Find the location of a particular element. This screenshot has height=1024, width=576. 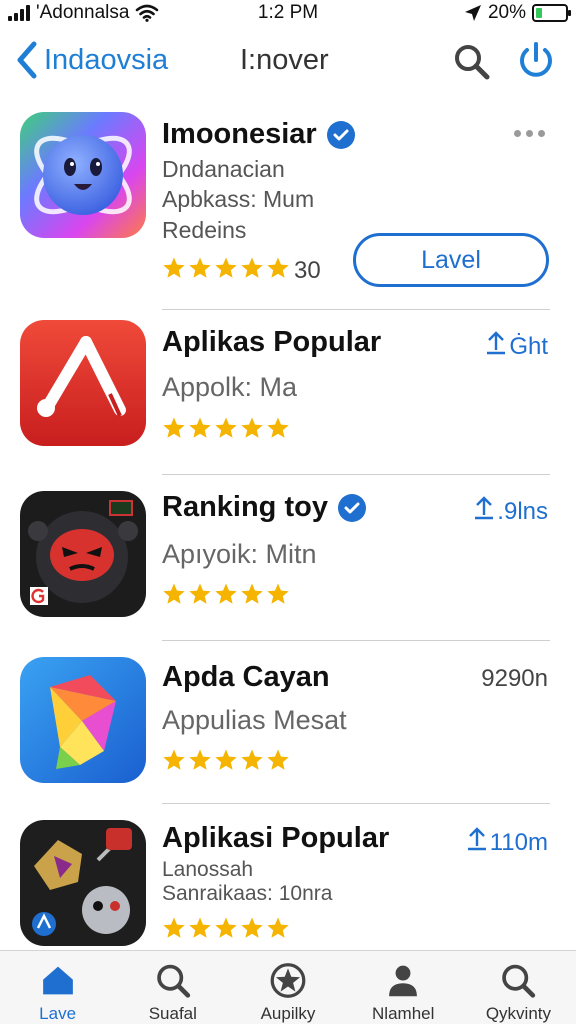

download-size: 110m is located at coordinates (507, 842).